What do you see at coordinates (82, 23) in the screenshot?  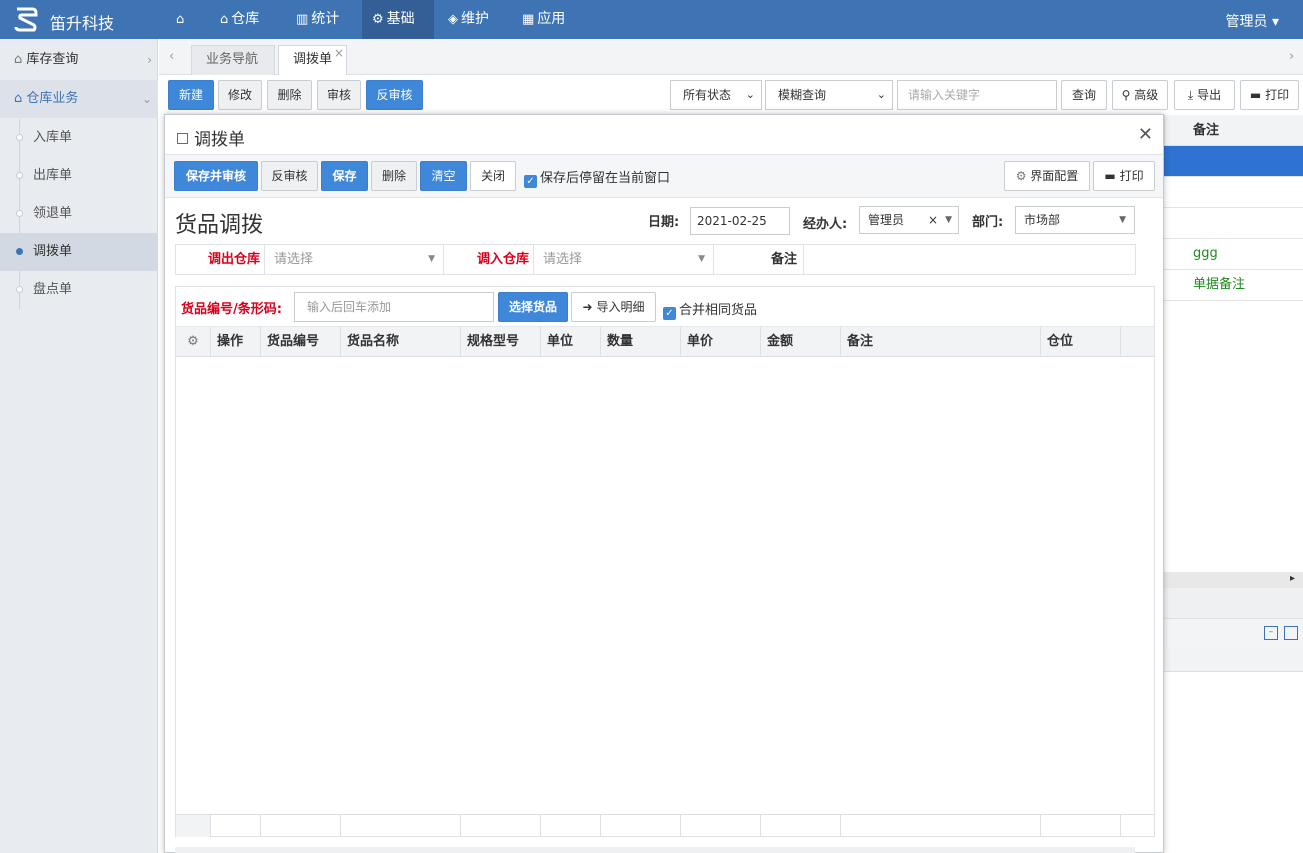 I see `brand-name: 笛升科技` at bounding box center [82, 23].